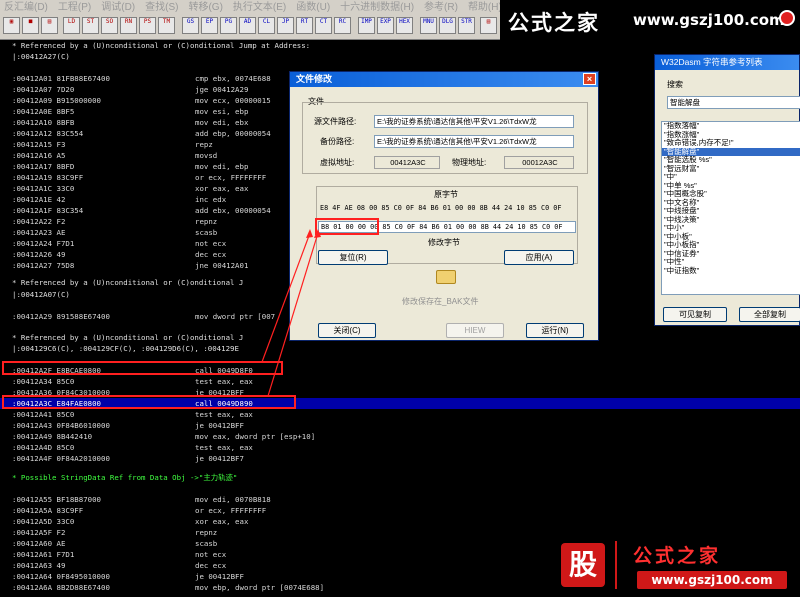 The height and width of the screenshot is (597, 800). What do you see at coordinates (206, 155) in the screenshot?
I see `code-instruction: movsd` at bounding box center [206, 155].